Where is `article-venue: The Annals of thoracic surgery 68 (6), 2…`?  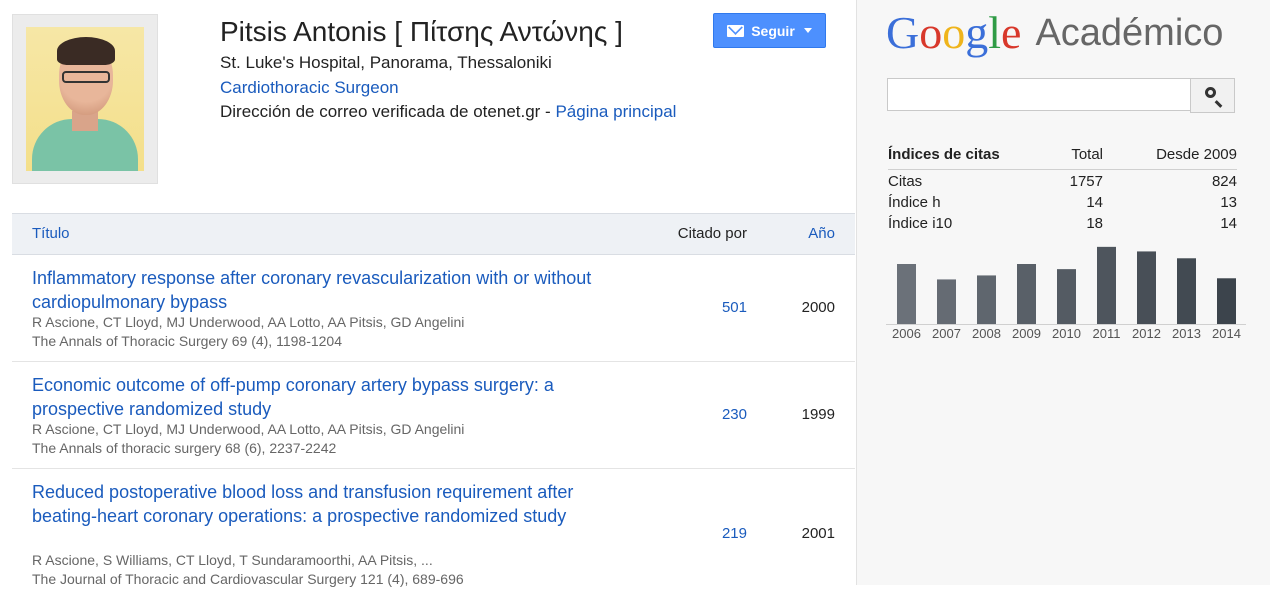 article-venue: The Annals of thoracic surgery 68 (6), 2… is located at coordinates (184, 448).